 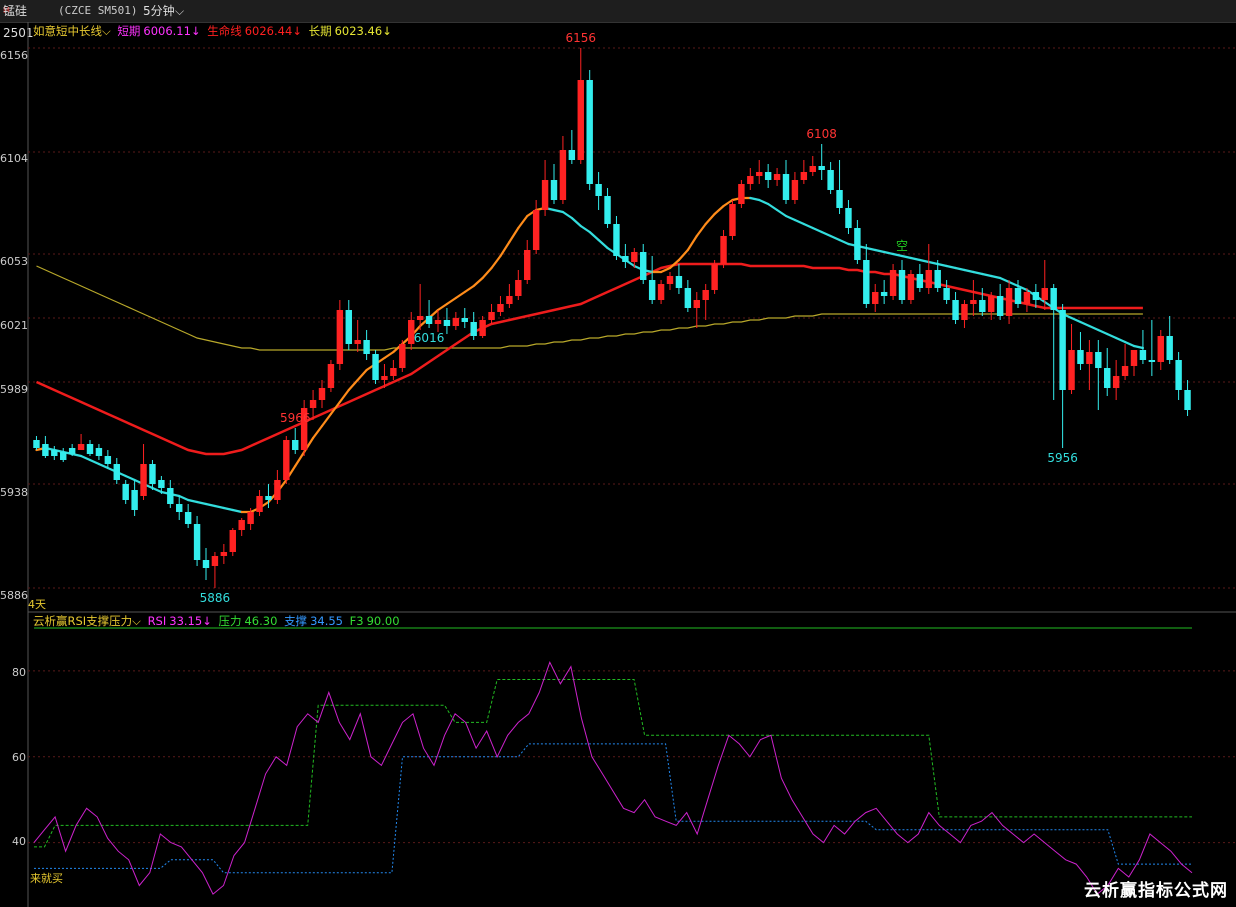 What do you see at coordinates (295, 418) in the screenshot?
I see `price-extreme-label: 5966` at bounding box center [295, 418].